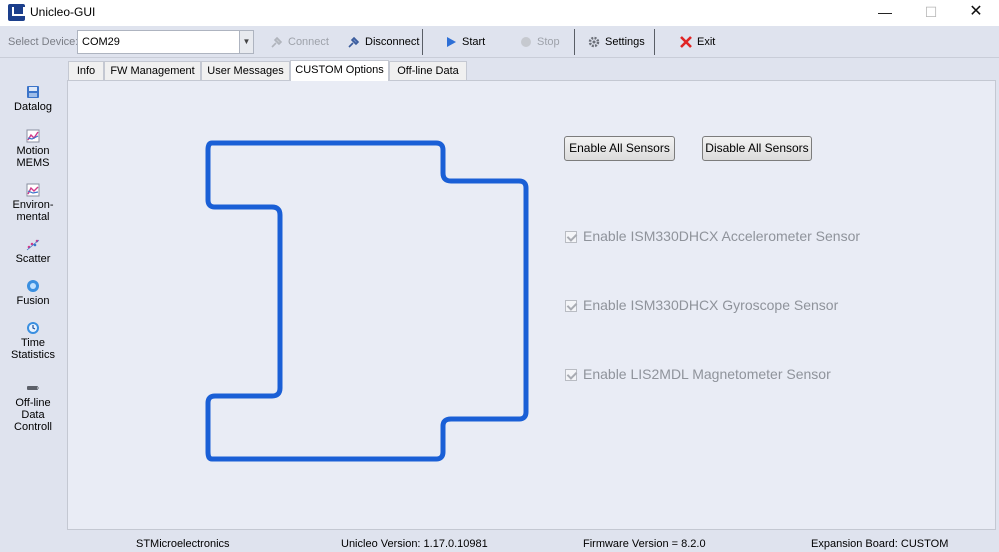 The image size is (999, 552). What do you see at coordinates (571, 375) in the screenshot?
I see `magnetometer-checkbox` at bounding box center [571, 375].